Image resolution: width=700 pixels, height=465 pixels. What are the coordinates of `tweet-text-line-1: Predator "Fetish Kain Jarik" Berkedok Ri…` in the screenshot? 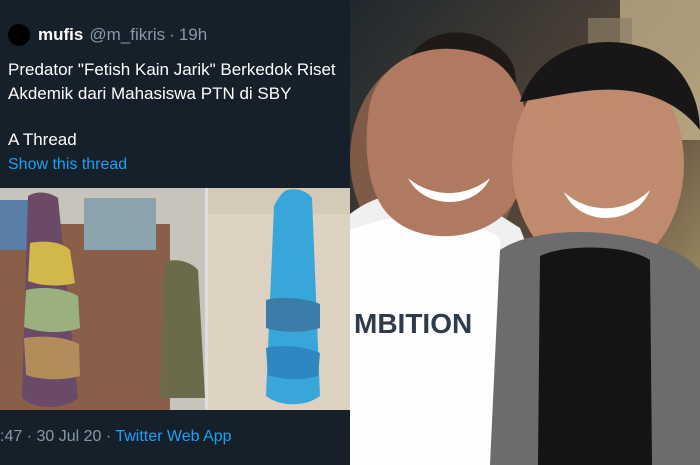 It's located at (172, 81).